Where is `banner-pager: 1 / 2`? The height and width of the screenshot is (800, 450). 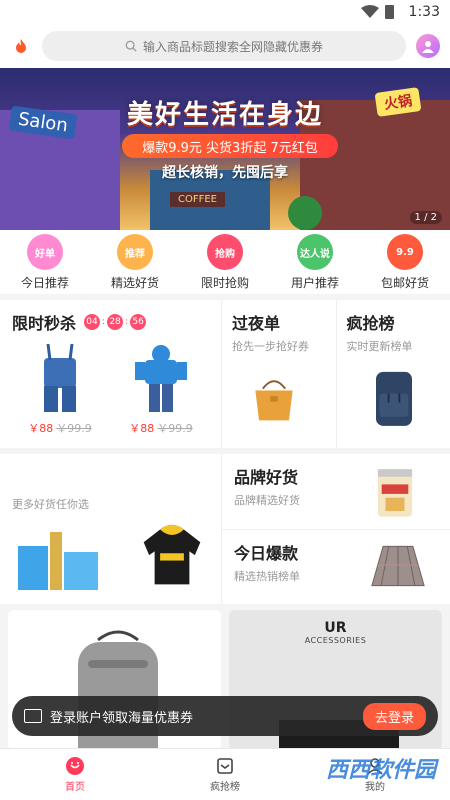 banner-pager: 1 / 2 is located at coordinates (425, 217).